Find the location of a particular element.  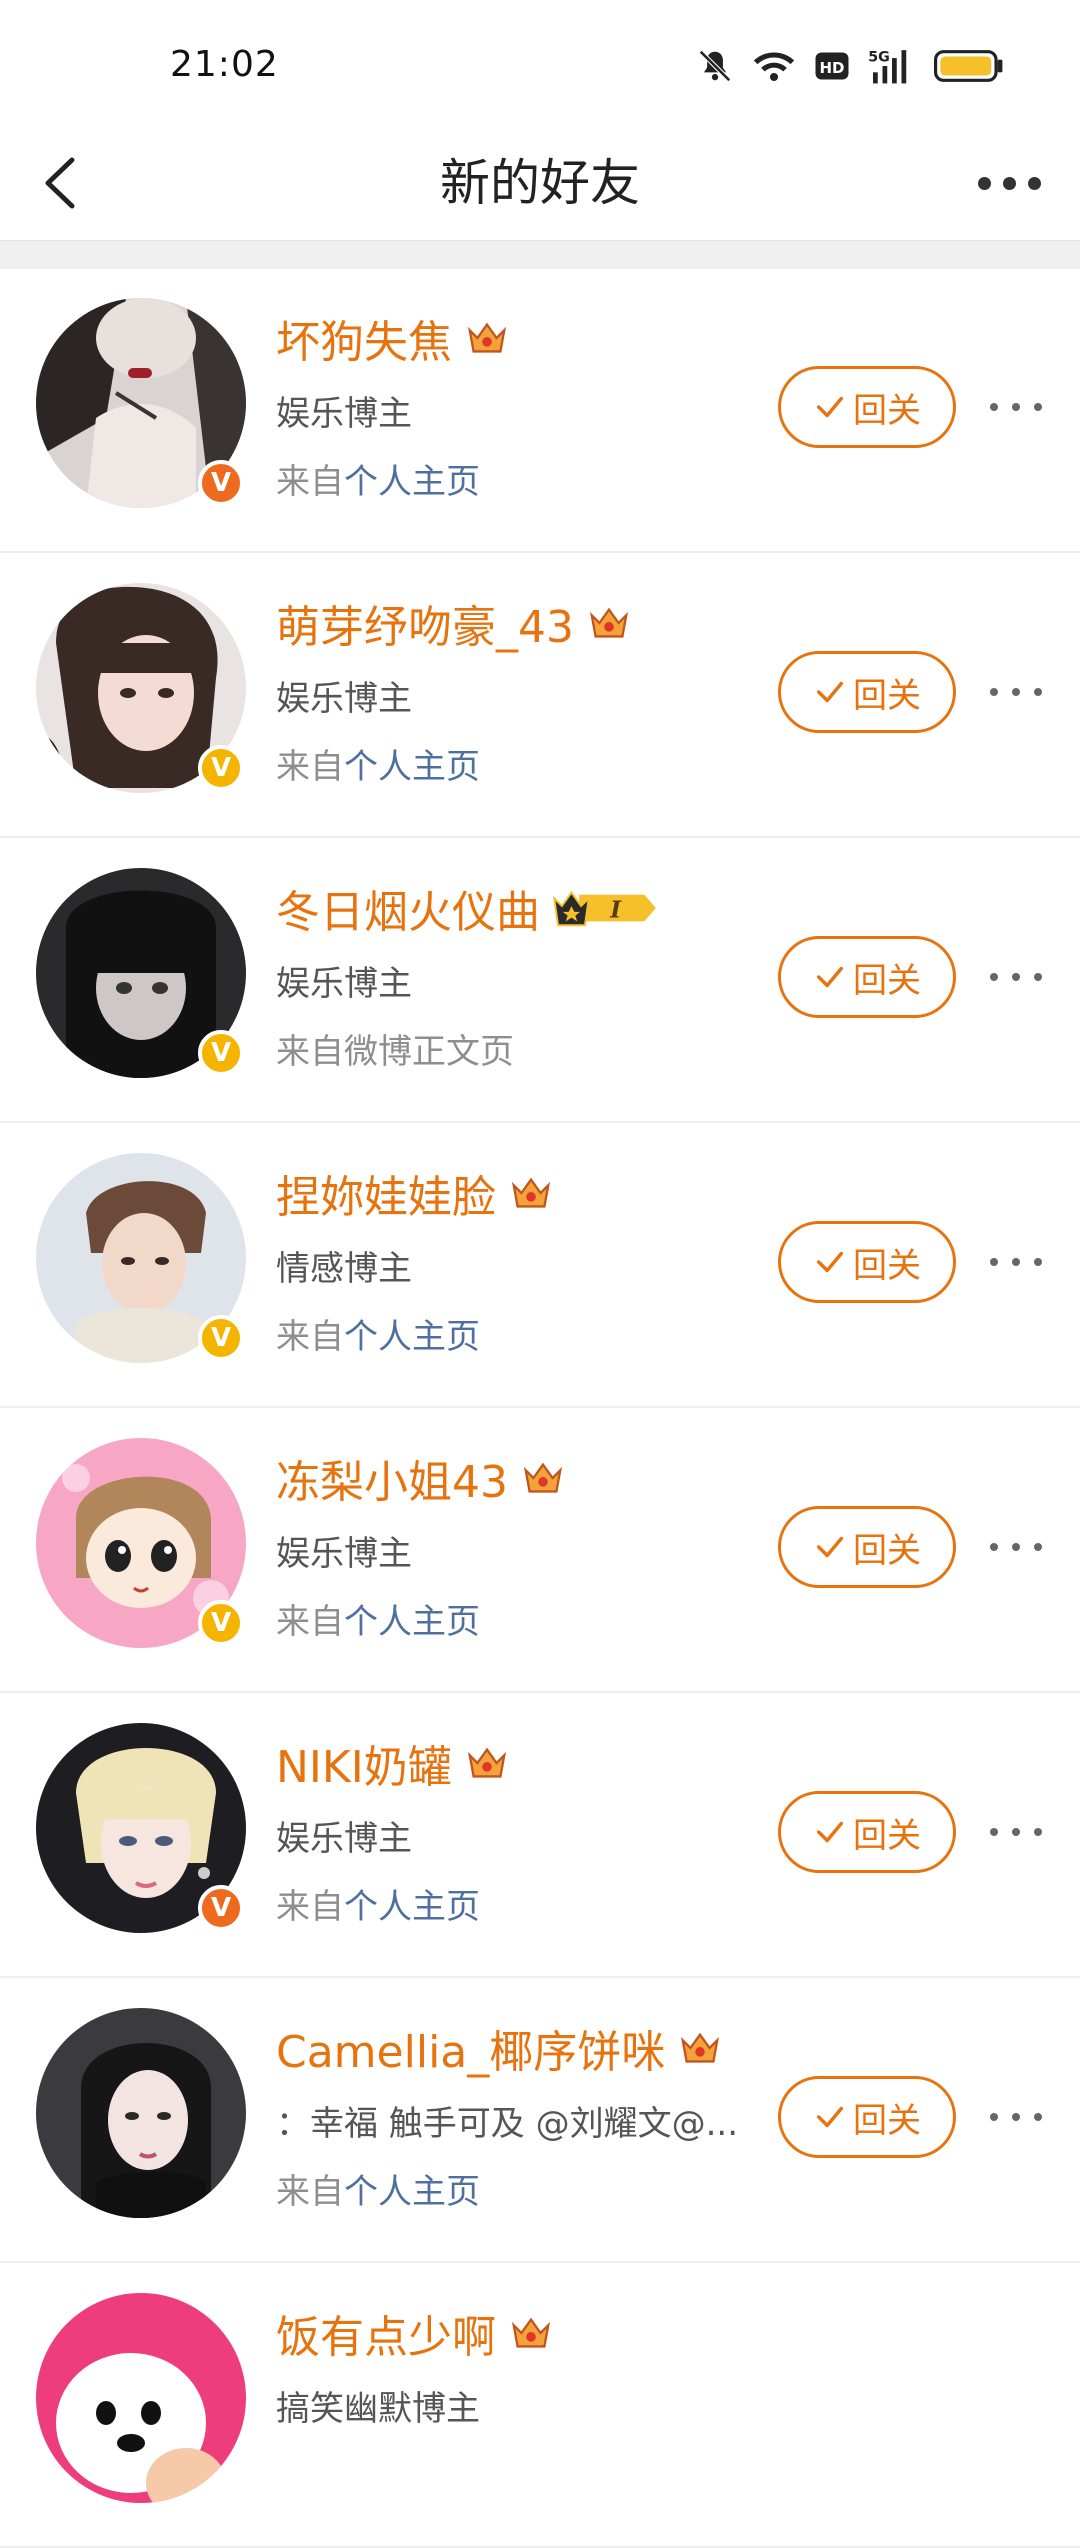

more-options-button is located at coordinates (1009, 183).